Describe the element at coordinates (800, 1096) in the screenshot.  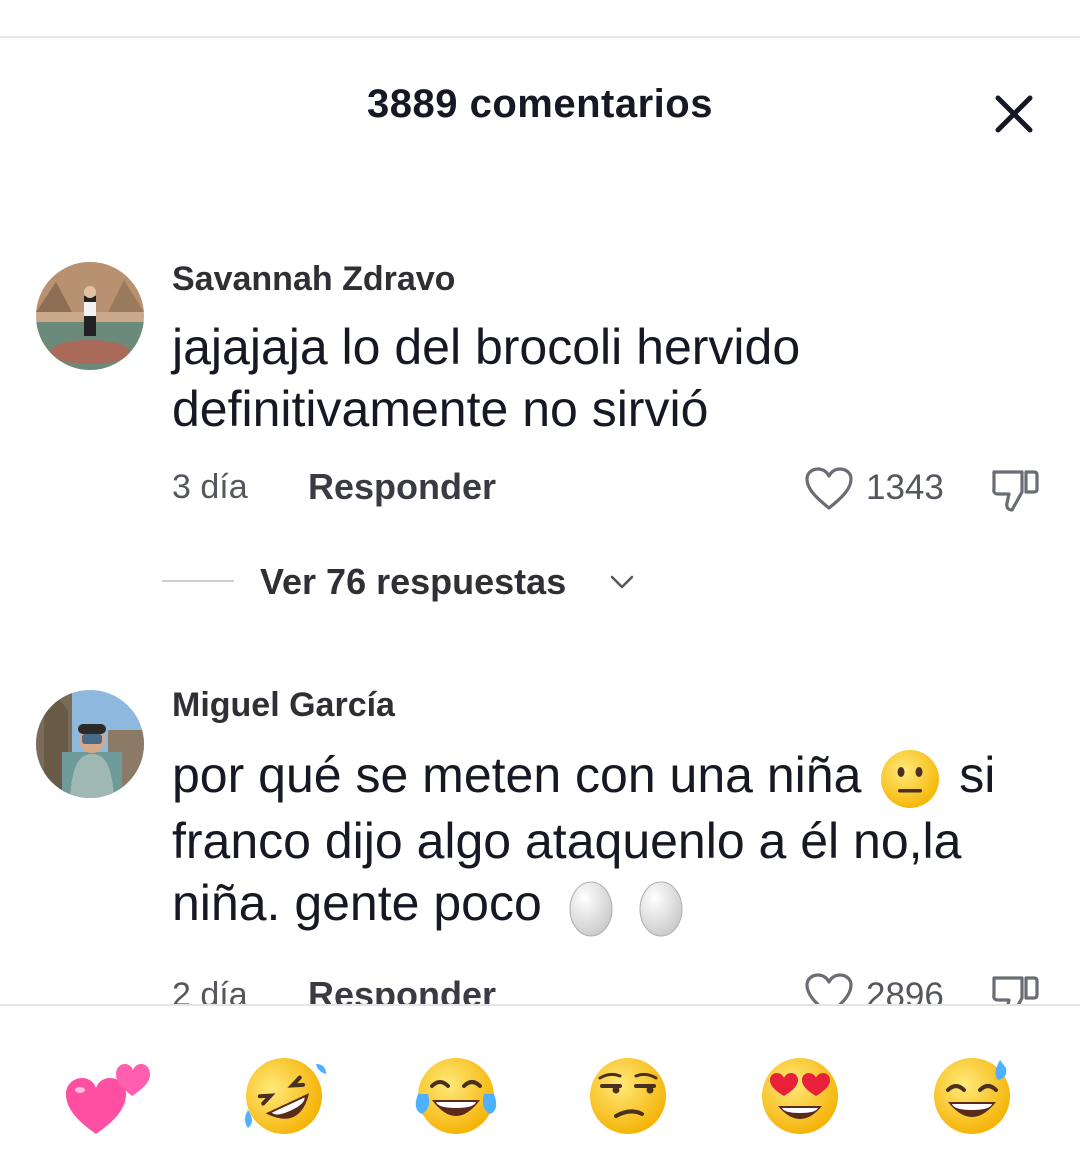
I see `heart-eyes-emoji` at that location.